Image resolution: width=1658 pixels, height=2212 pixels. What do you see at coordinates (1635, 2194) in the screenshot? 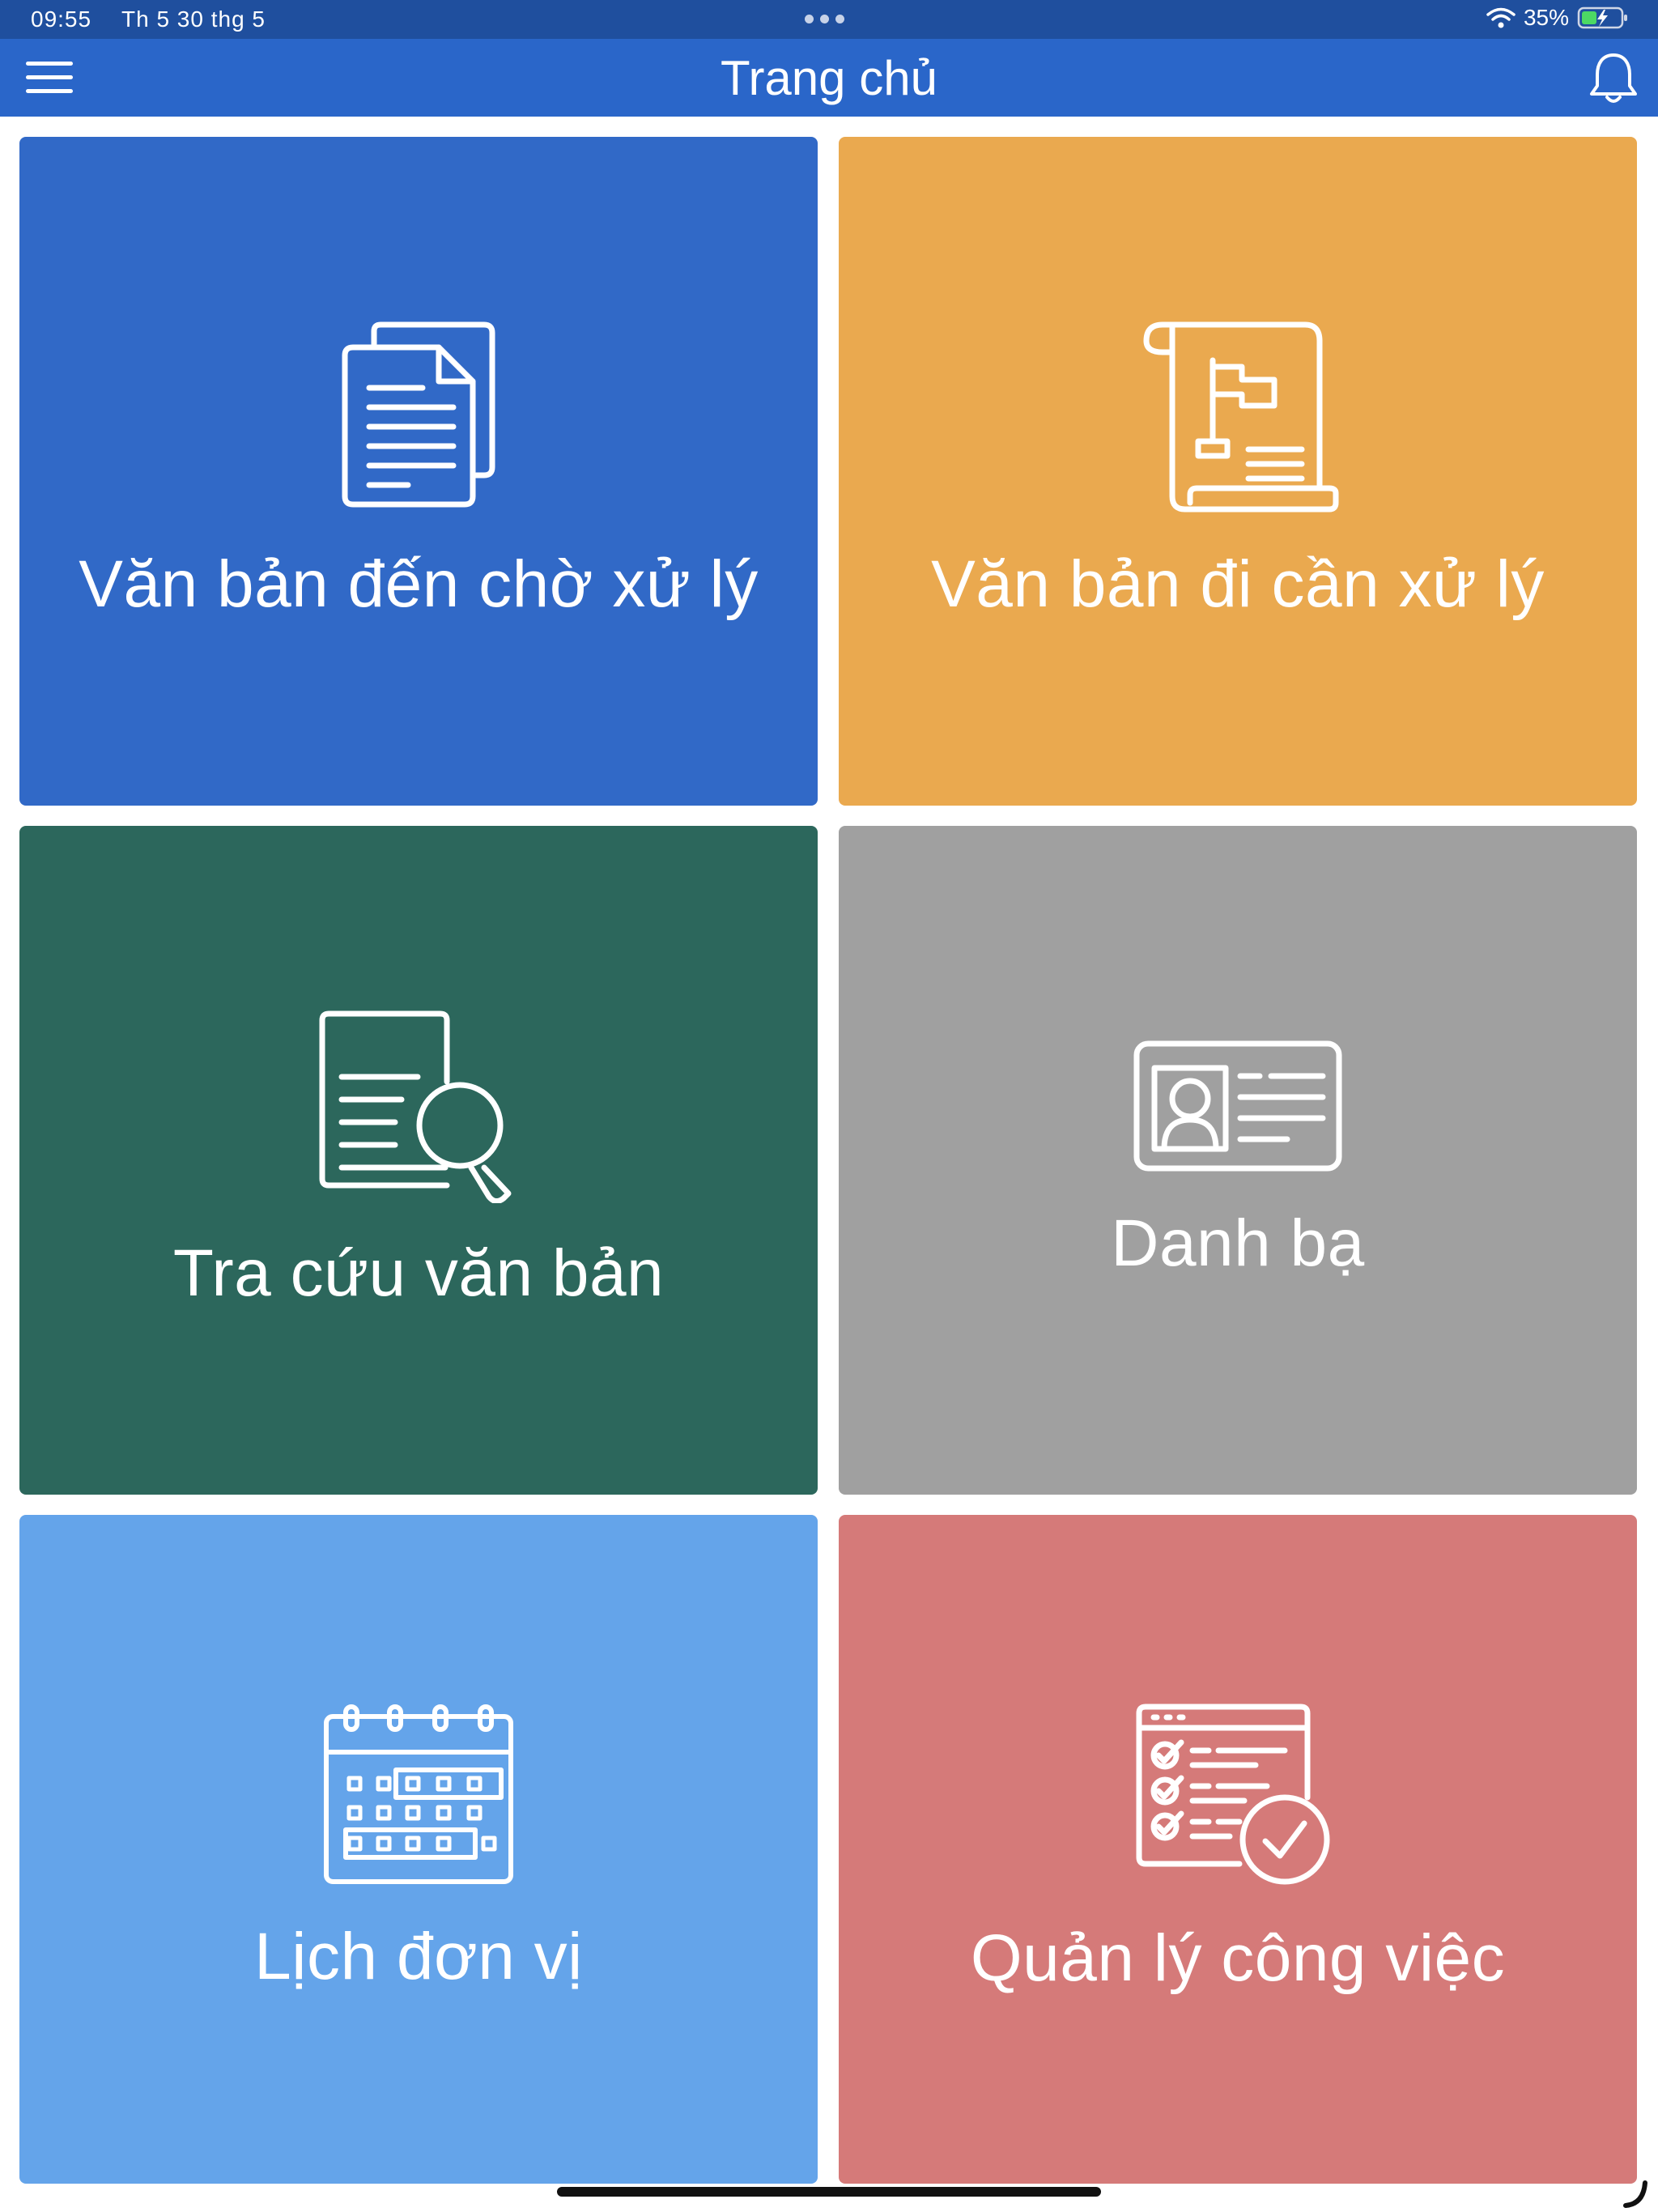
I see `corner-handle-icon` at bounding box center [1635, 2194].